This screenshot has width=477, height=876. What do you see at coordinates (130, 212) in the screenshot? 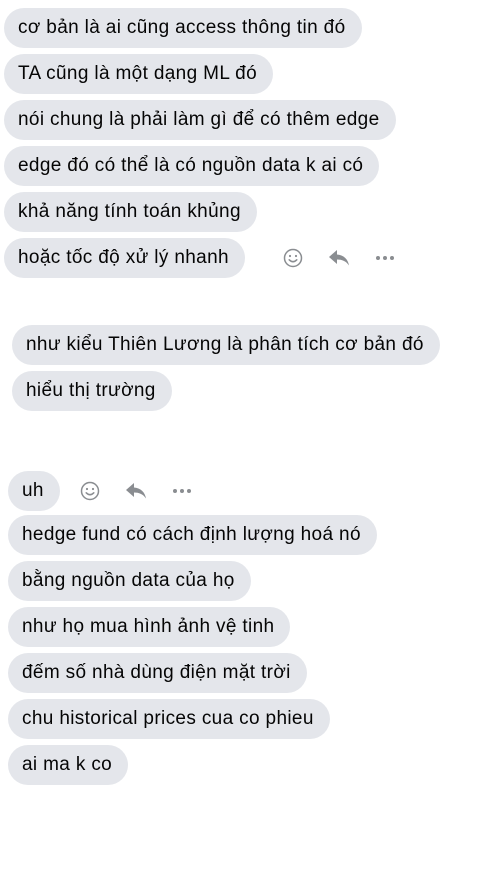
I see `message-bubble: khả năng tính toán khủng` at bounding box center [130, 212].